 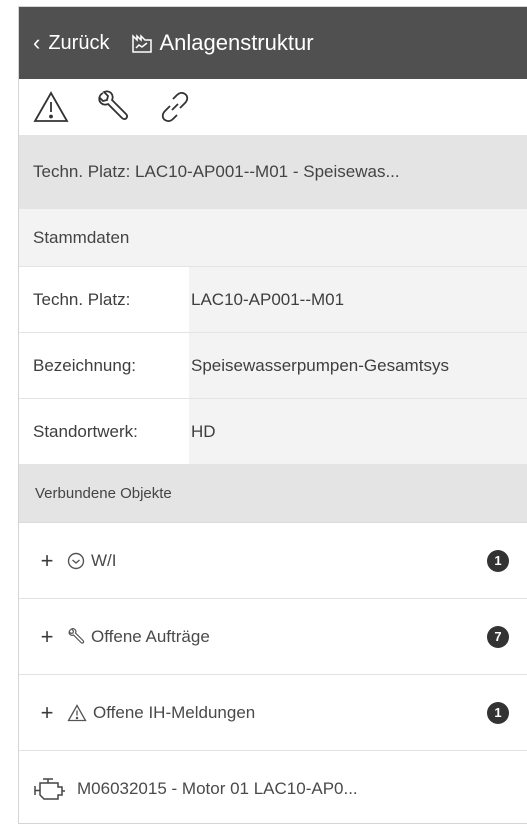 I want to click on toolbar, so click(x=273, y=107).